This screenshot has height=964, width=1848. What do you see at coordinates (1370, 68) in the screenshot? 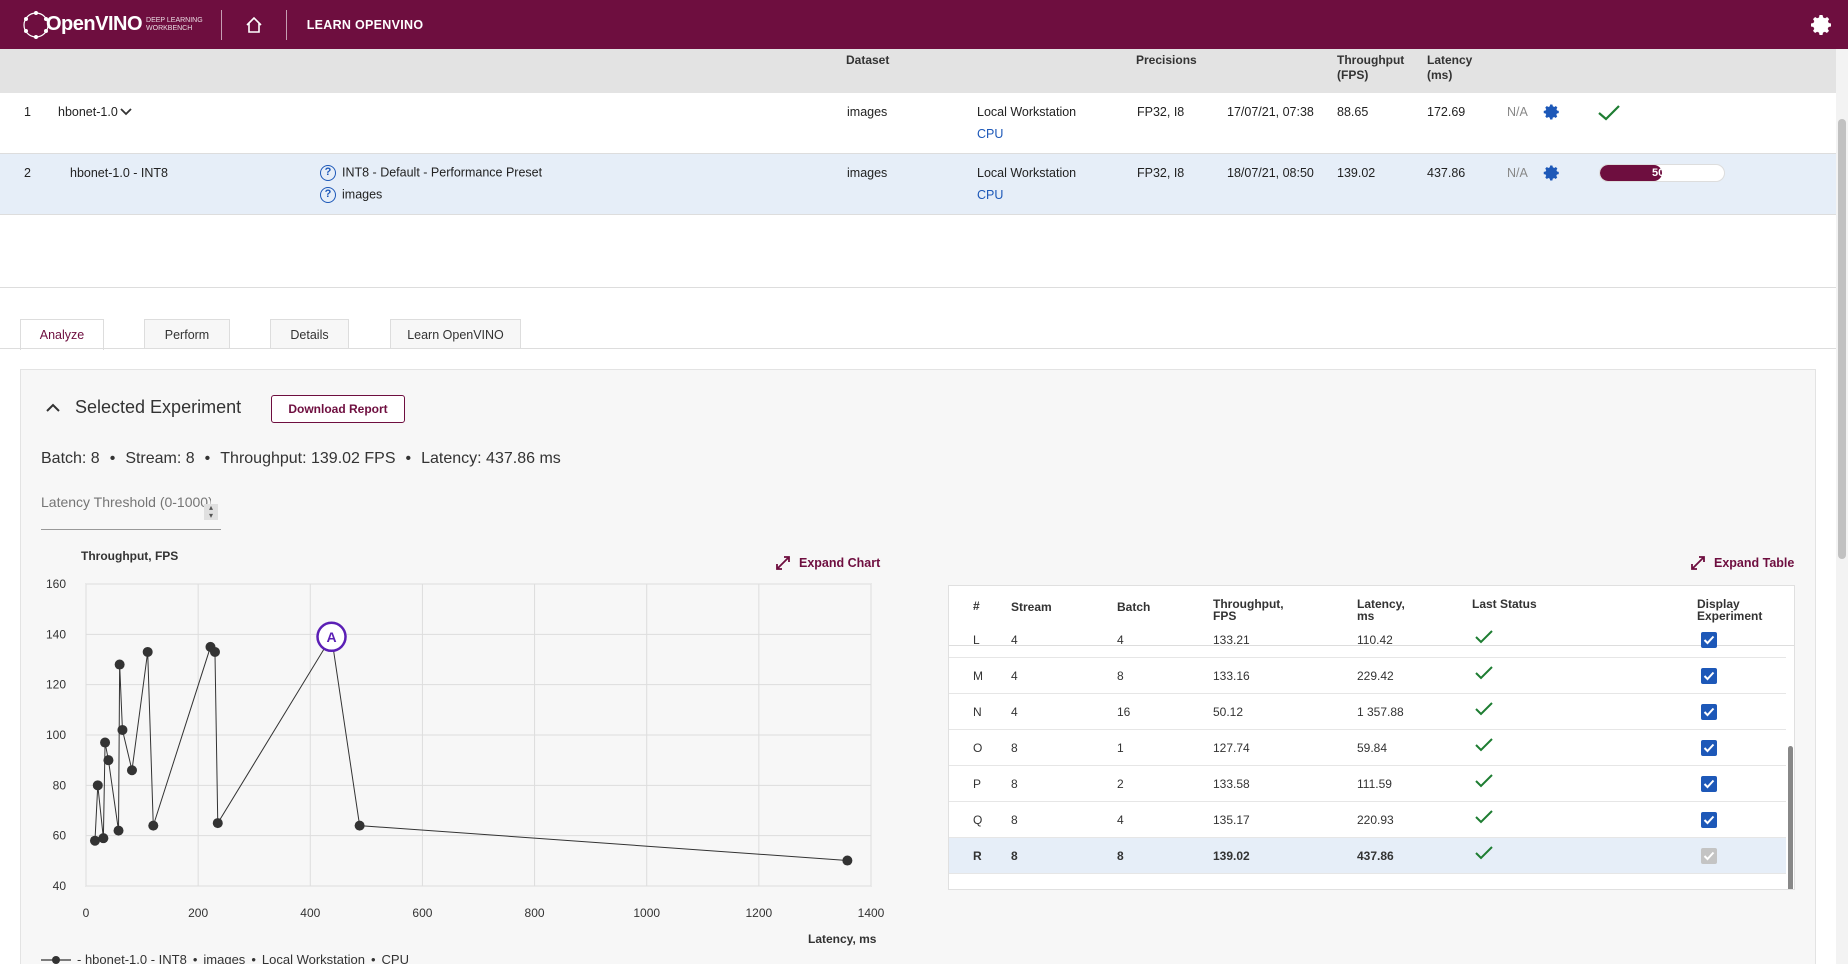
I see `header-throughput: Throughput (FPS)` at bounding box center [1370, 68].